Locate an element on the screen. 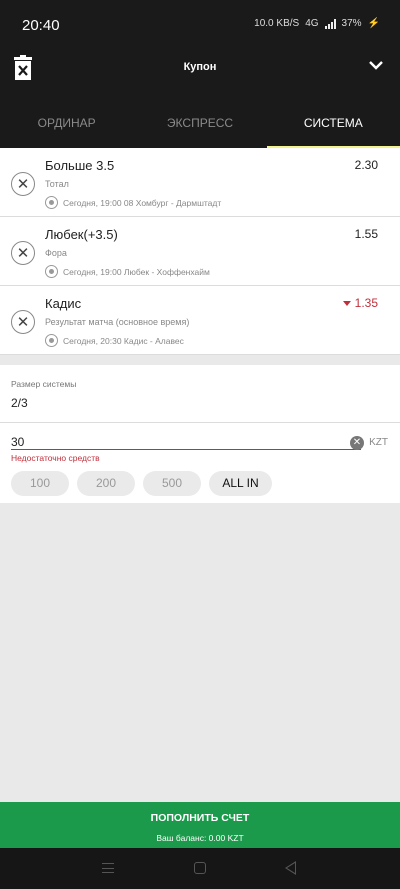 This screenshot has width=400, height=889. back-icon is located at coordinates (290, 868).